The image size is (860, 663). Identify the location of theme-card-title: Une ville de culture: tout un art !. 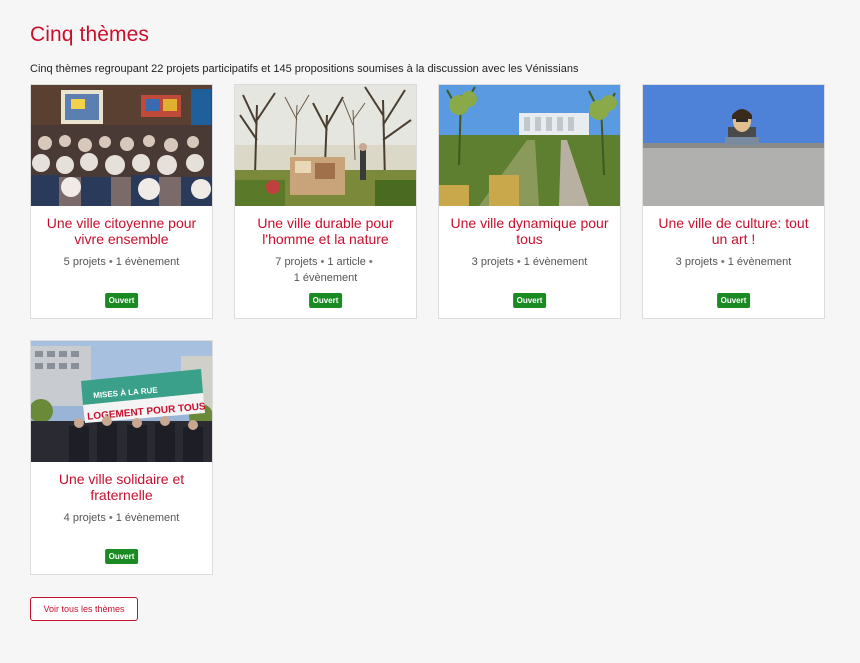
(733, 231).